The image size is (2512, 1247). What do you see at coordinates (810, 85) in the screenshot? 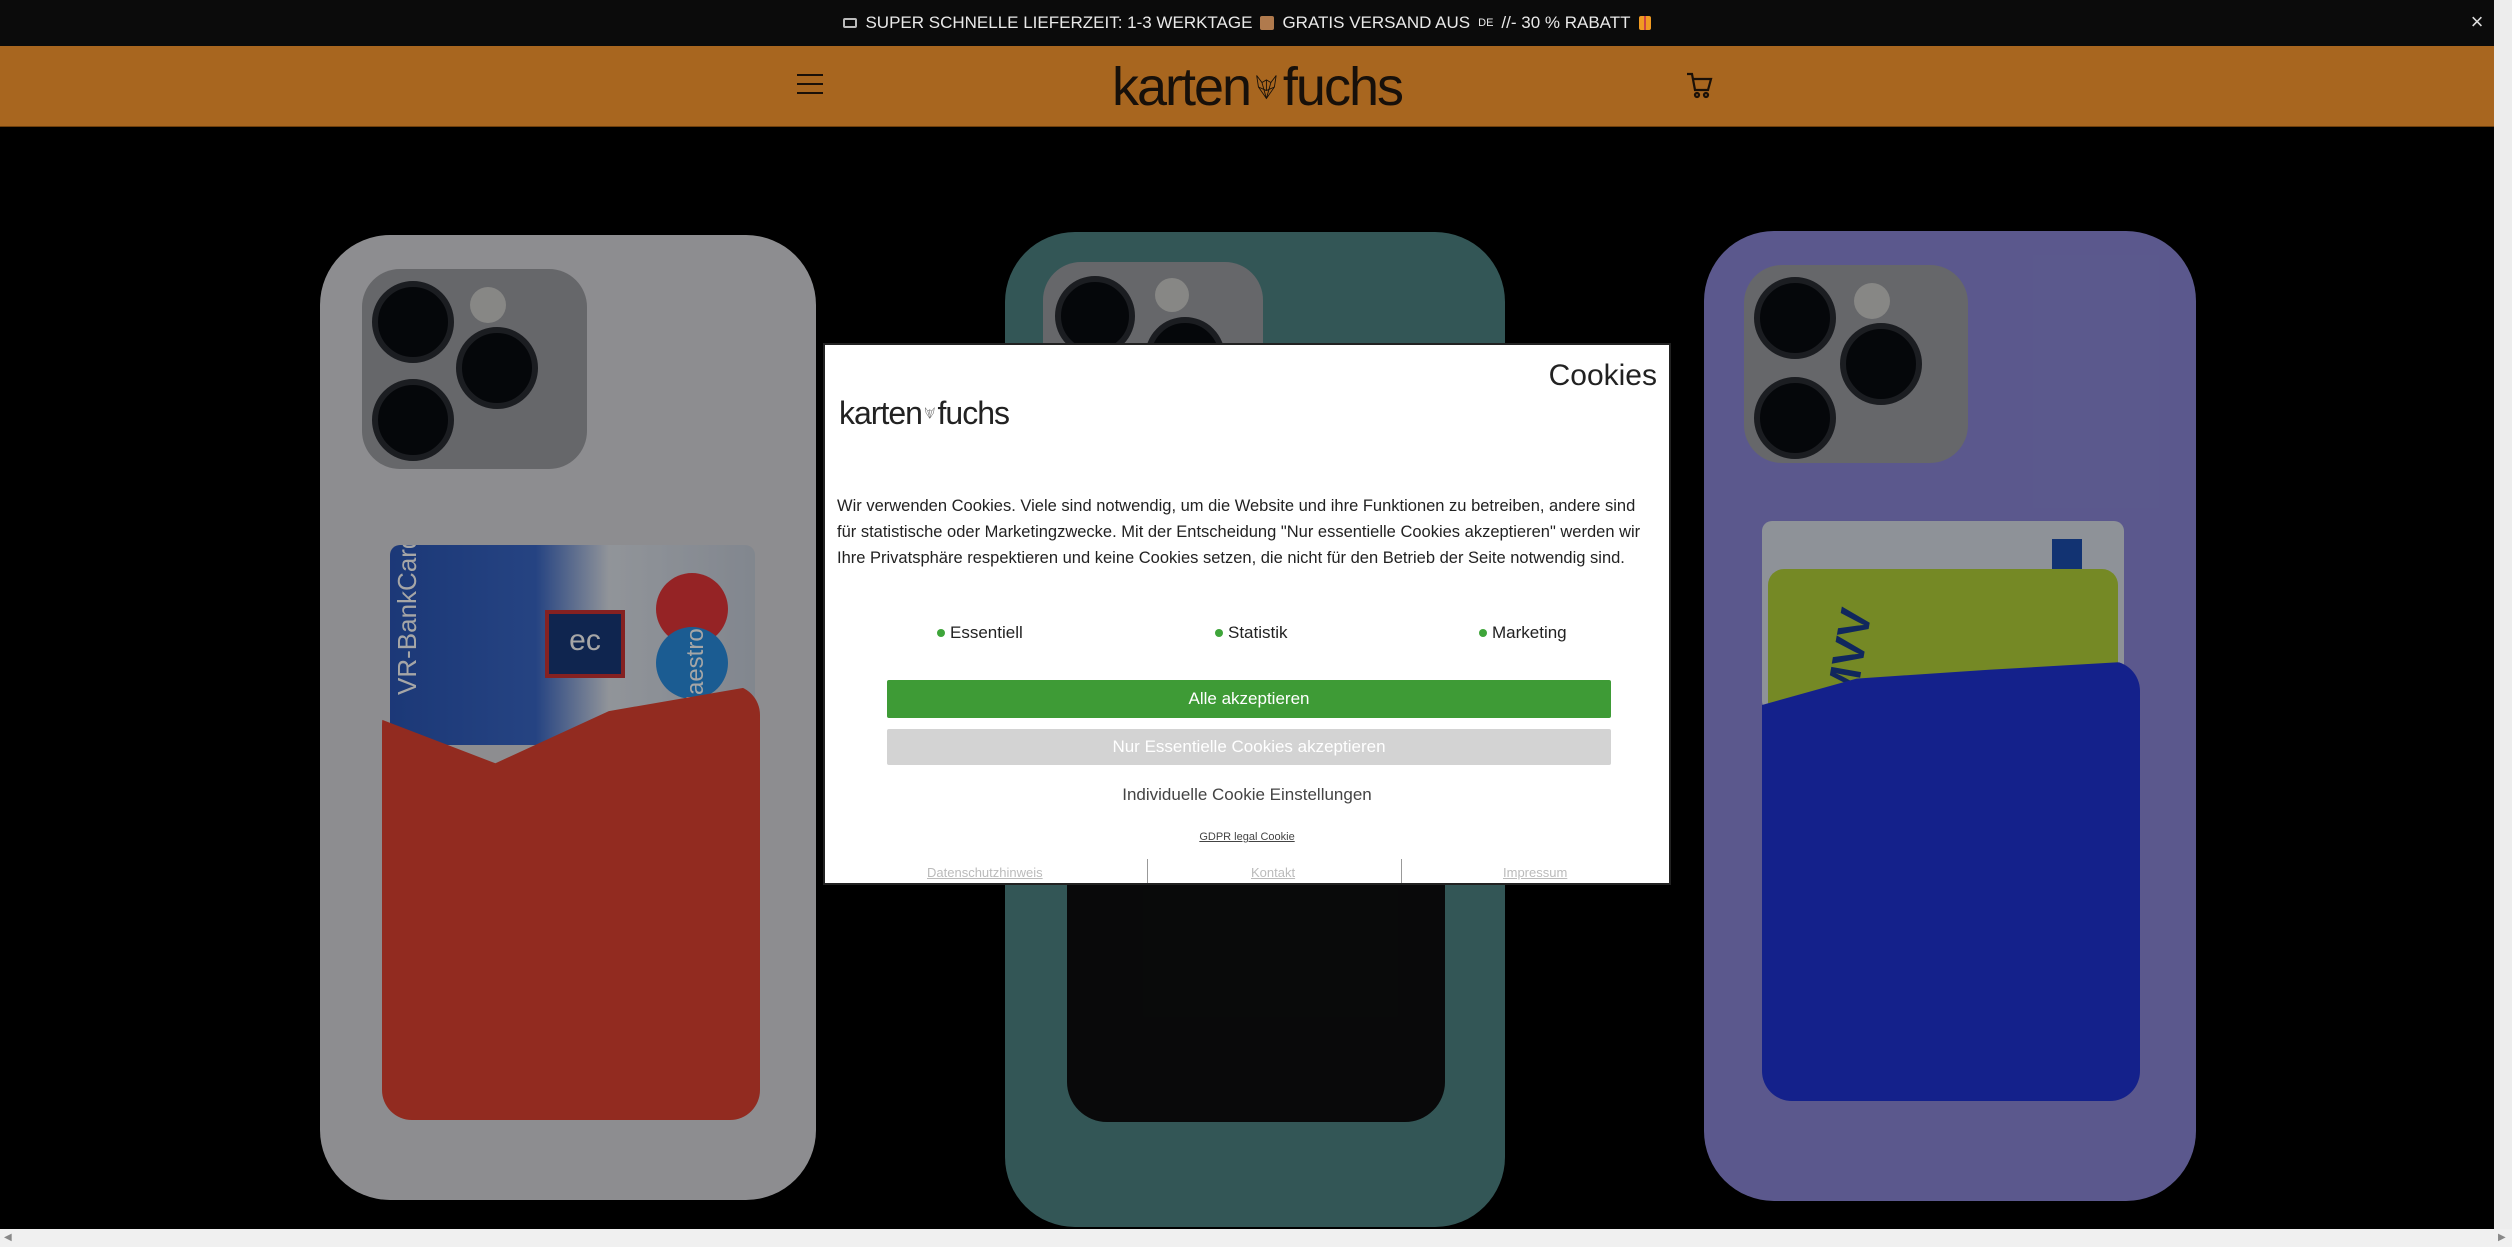
I see `menu-icon` at bounding box center [810, 85].